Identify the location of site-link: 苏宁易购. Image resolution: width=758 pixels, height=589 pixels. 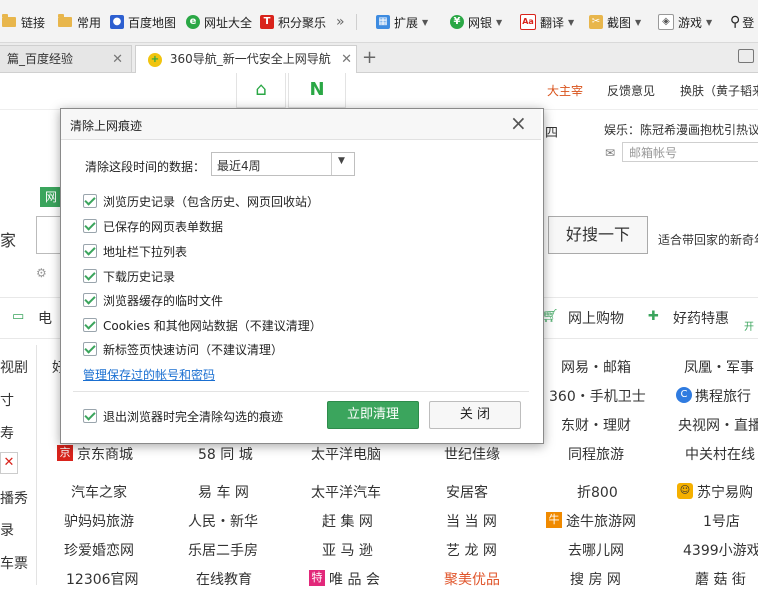
(725, 492).